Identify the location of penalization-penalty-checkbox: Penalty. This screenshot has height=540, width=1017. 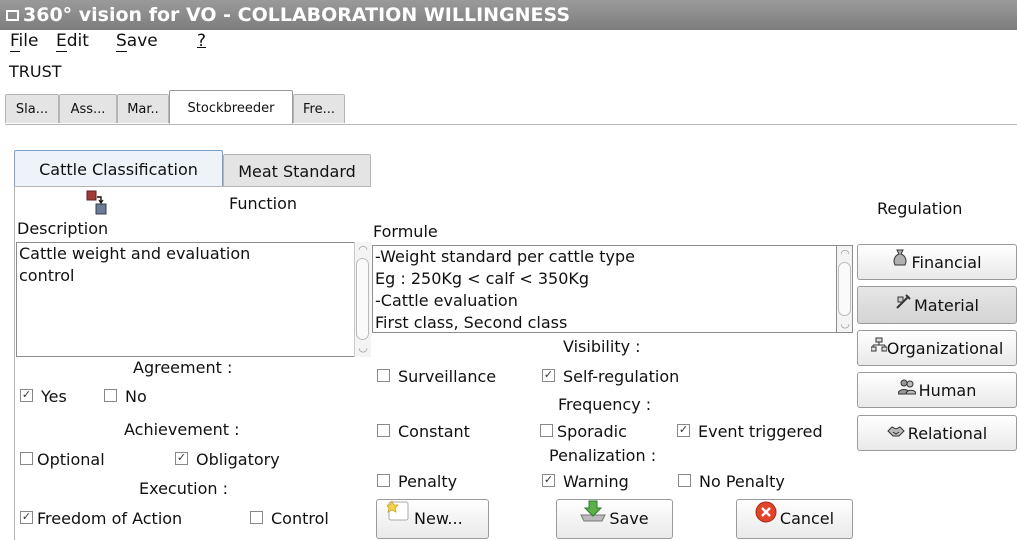
(417, 482).